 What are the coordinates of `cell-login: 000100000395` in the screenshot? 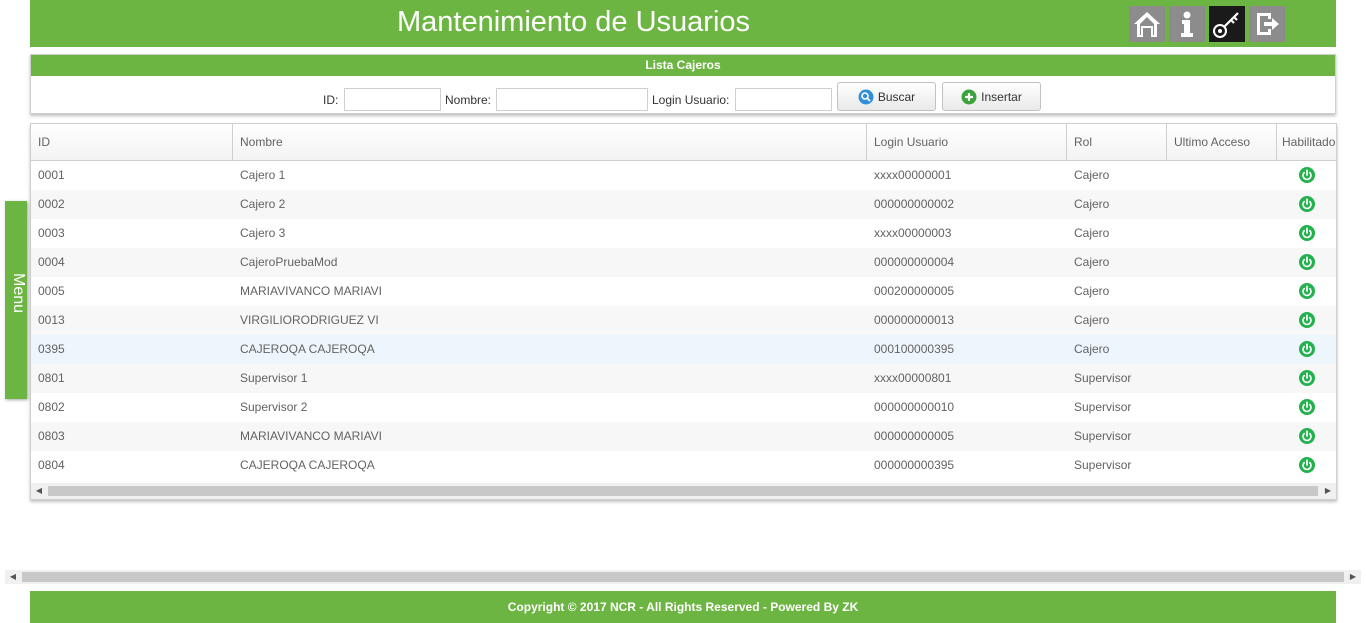 It's located at (914, 349).